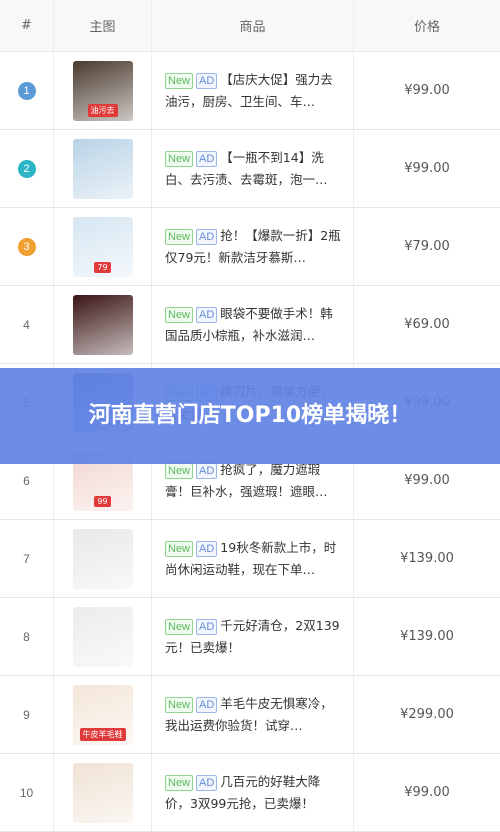 Image resolution: width=500 pixels, height=832 pixels. I want to click on rank-badge: 2, so click(26, 168).